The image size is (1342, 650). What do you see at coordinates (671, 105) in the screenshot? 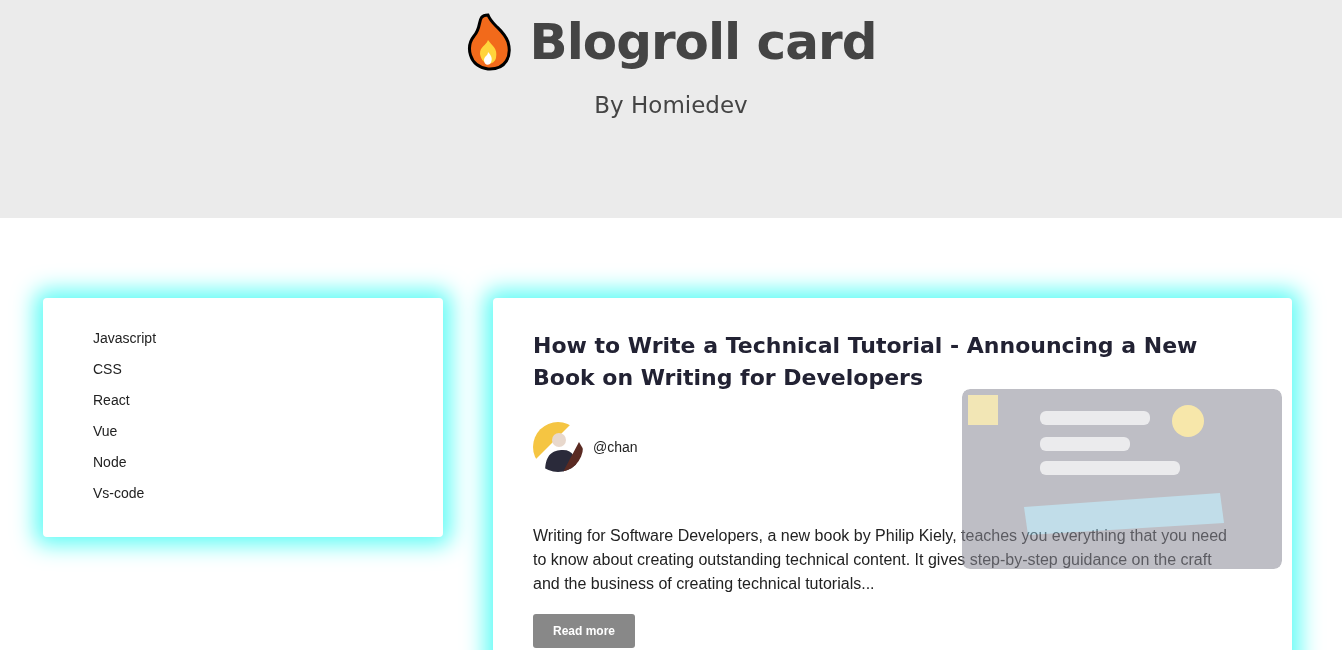
I see `page-subtitle: By Homiedev` at bounding box center [671, 105].